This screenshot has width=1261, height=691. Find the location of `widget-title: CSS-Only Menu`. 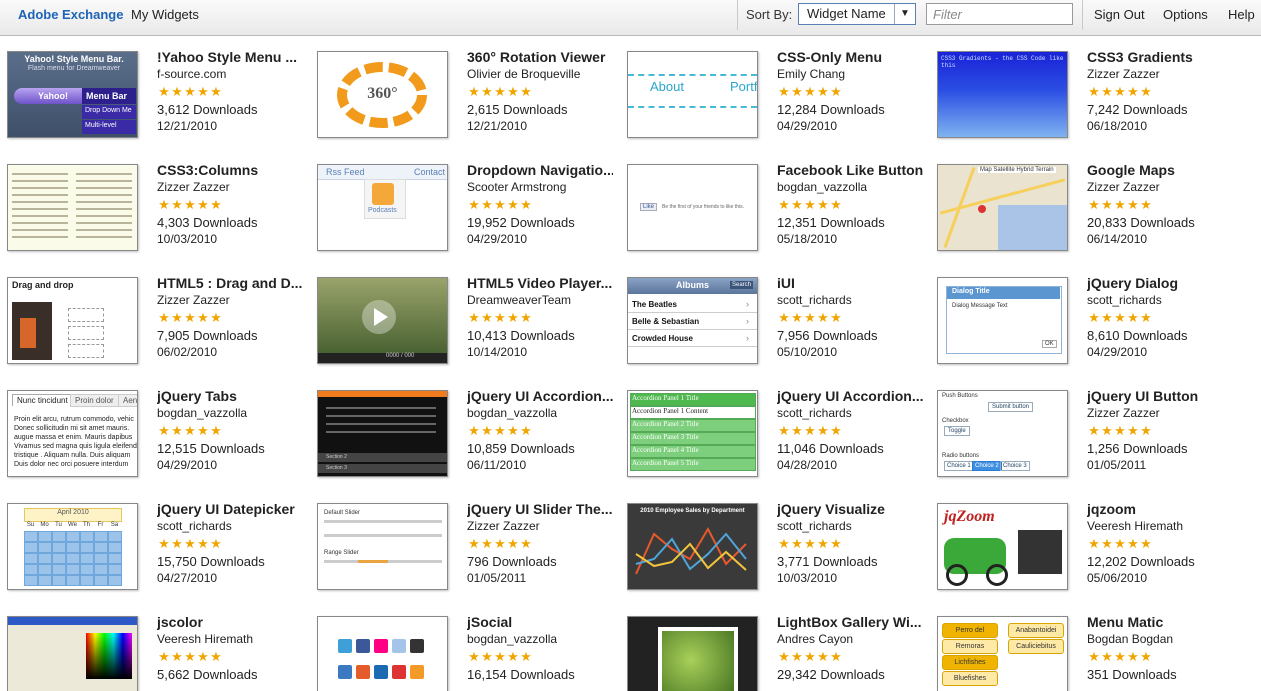

widget-title: CSS-Only Menu is located at coordinates (850, 57).